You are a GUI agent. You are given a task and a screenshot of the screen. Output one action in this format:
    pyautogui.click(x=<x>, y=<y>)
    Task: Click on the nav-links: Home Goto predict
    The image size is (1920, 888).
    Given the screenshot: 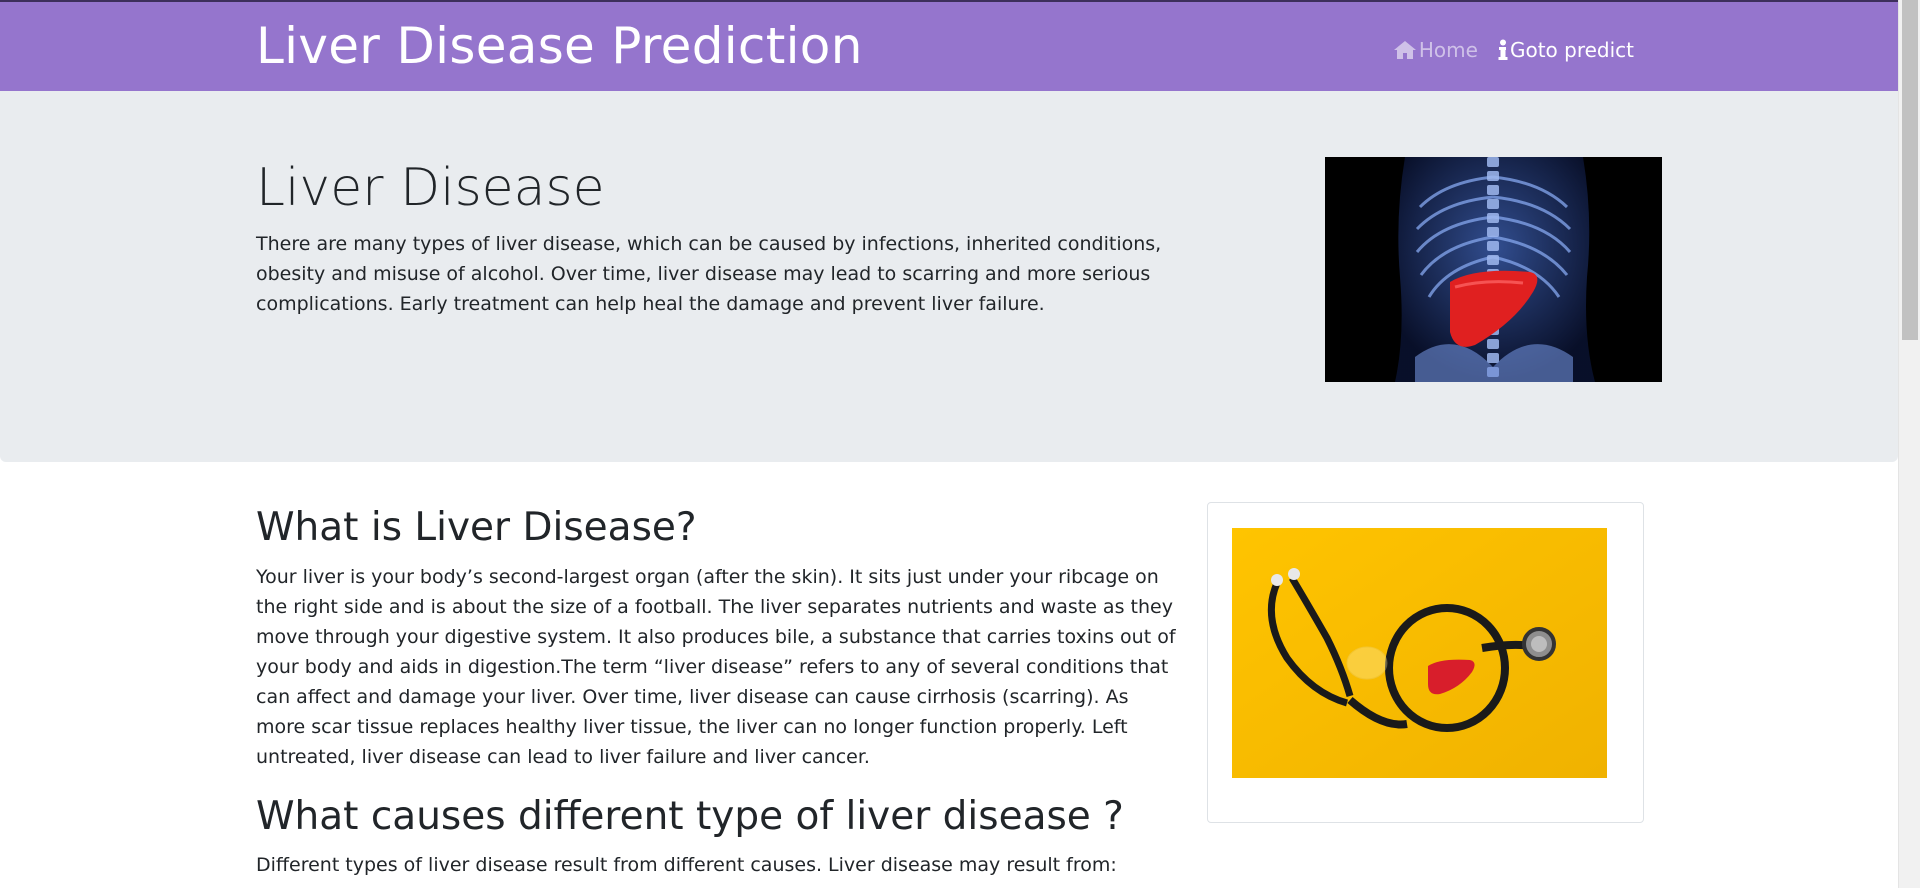 What is the action you would take?
    pyautogui.click(x=1513, y=50)
    